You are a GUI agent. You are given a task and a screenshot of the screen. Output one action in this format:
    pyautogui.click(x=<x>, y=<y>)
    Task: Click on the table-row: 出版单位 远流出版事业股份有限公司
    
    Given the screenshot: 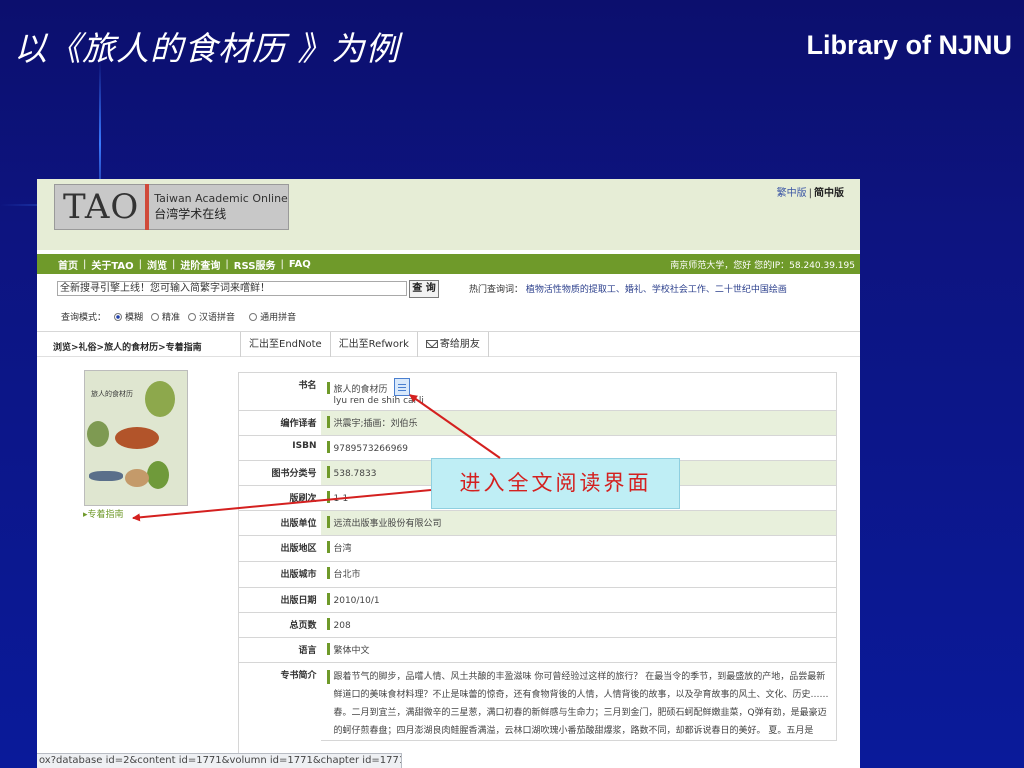 What is the action you would take?
    pyautogui.click(x=537, y=523)
    